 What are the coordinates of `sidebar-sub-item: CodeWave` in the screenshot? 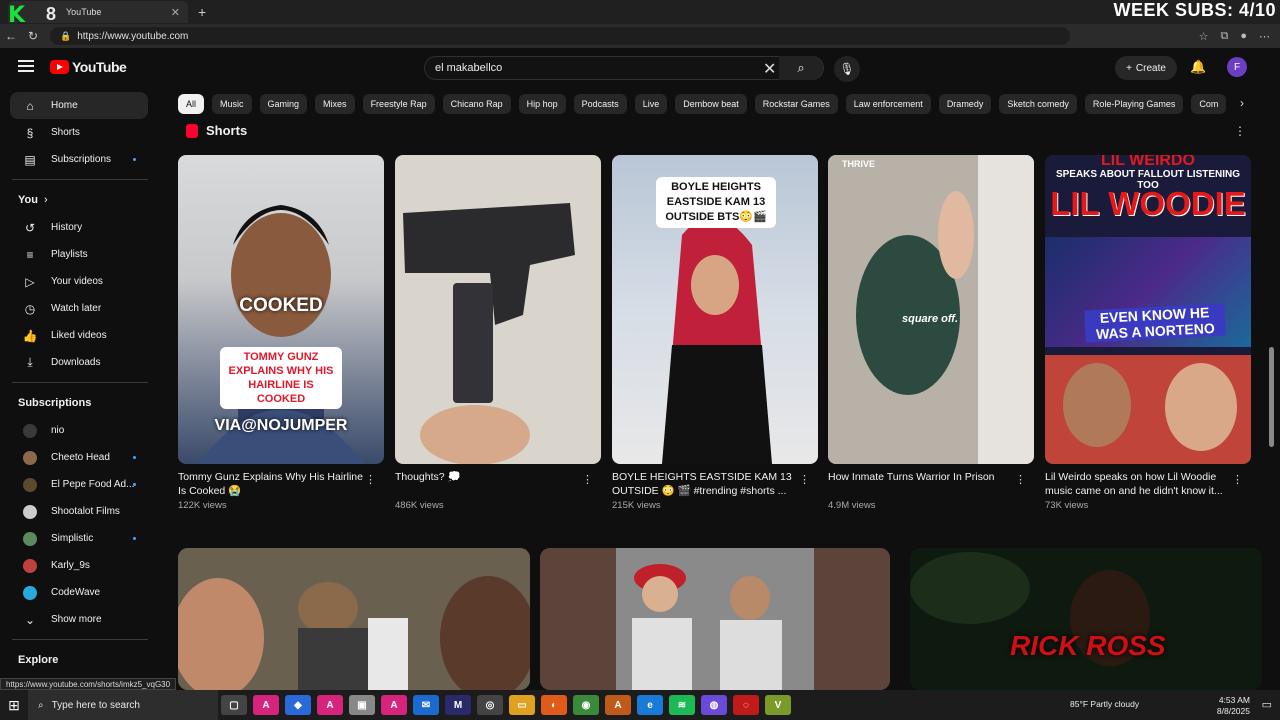 It's located at (80, 592).